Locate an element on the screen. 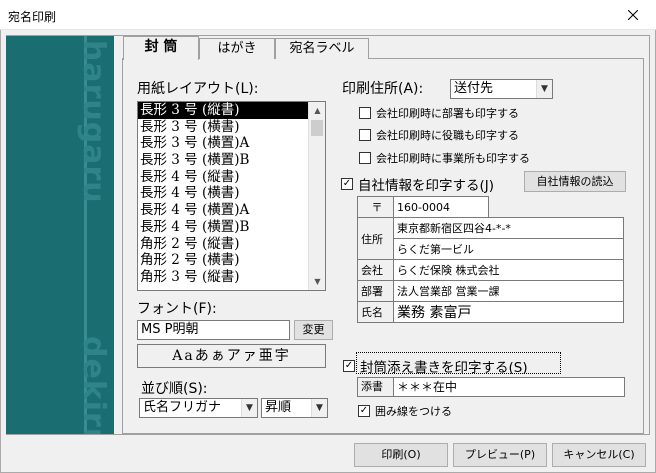  company-info-checkbox: ✓ 自社情報を印字する(J) is located at coordinates (417, 184).